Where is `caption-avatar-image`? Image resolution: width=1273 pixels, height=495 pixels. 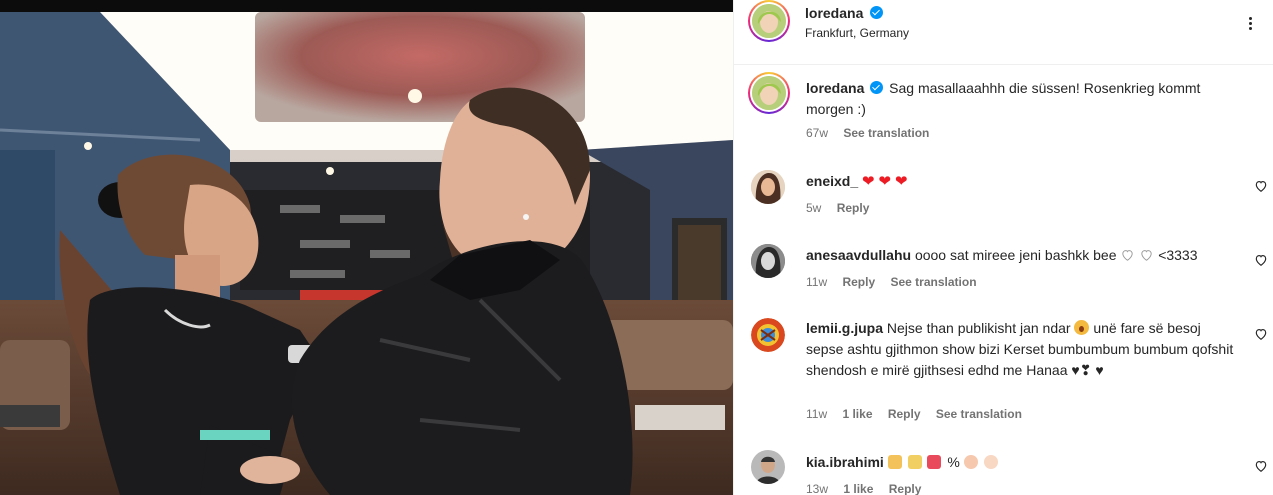 caption-avatar-image is located at coordinates (769, 93).